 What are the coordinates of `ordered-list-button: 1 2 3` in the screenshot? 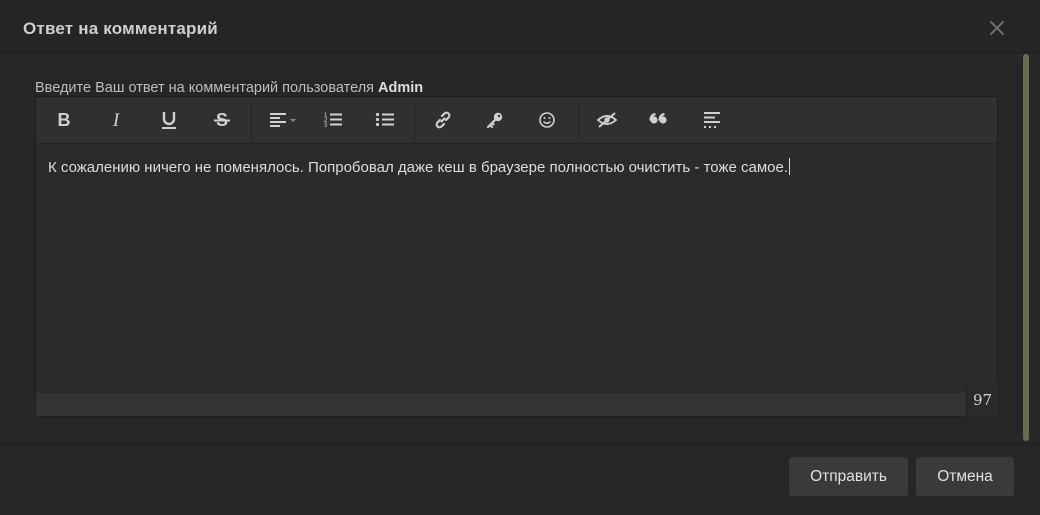 It's located at (333, 120).